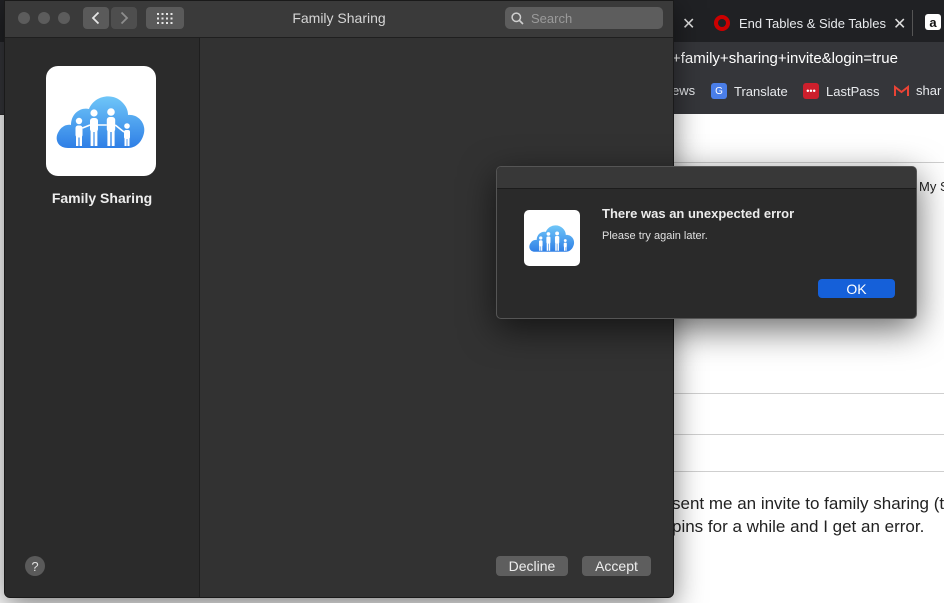  What do you see at coordinates (591, 18) in the screenshot?
I see `search-input` at bounding box center [591, 18].